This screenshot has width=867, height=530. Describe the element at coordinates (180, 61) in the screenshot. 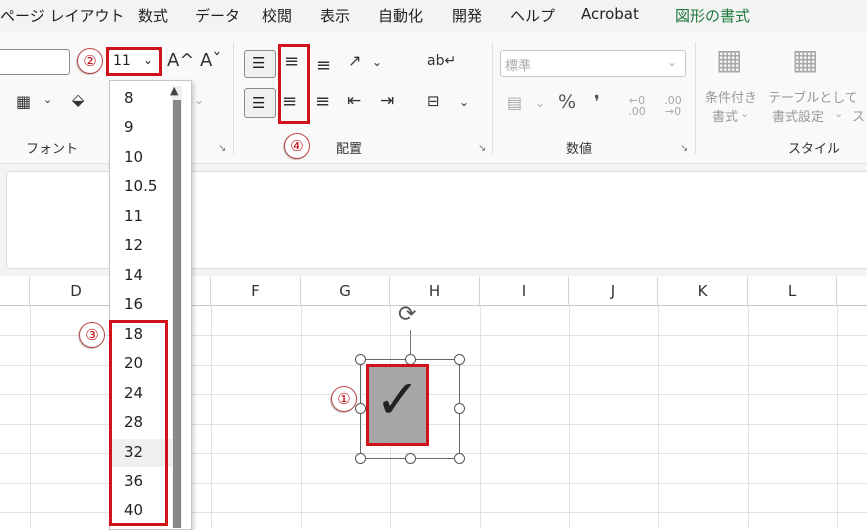

I see `grow-font-icon: A^` at that location.